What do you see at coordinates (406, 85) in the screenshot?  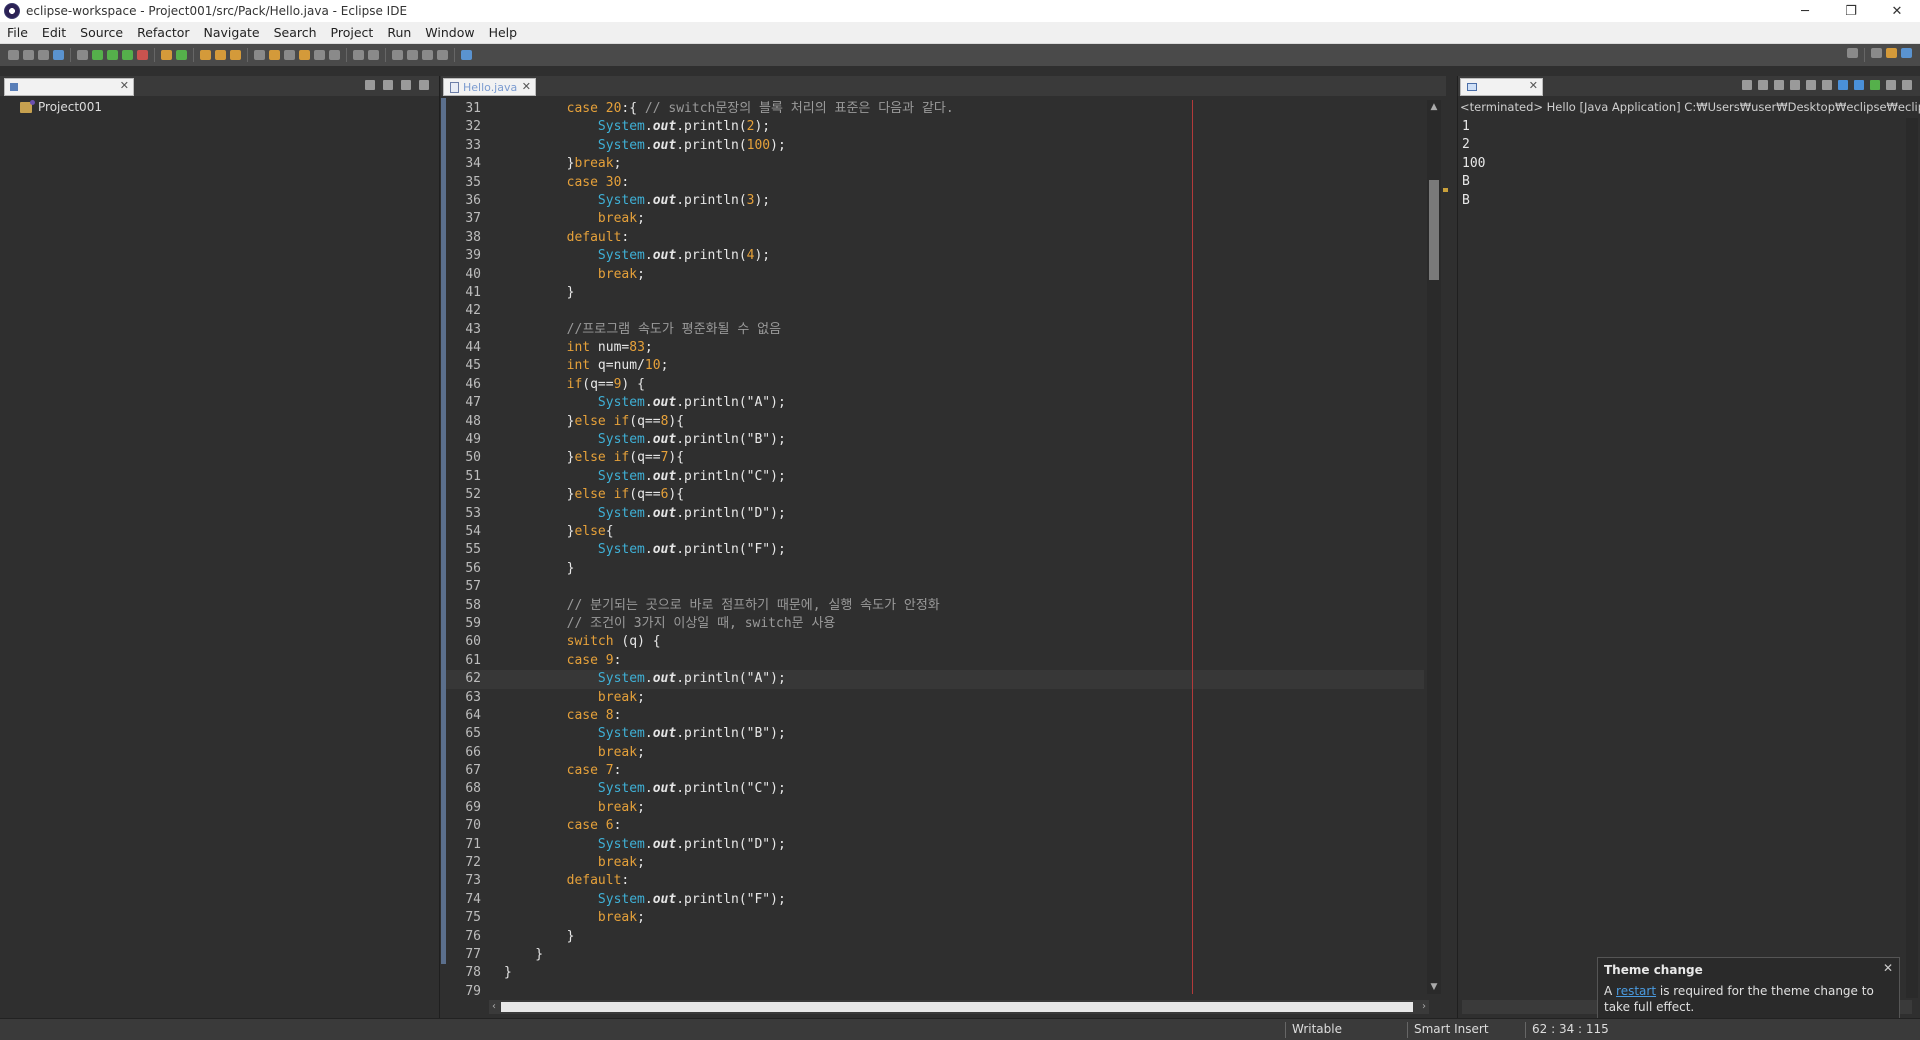 I see `filters-icon` at bounding box center [406, 85].